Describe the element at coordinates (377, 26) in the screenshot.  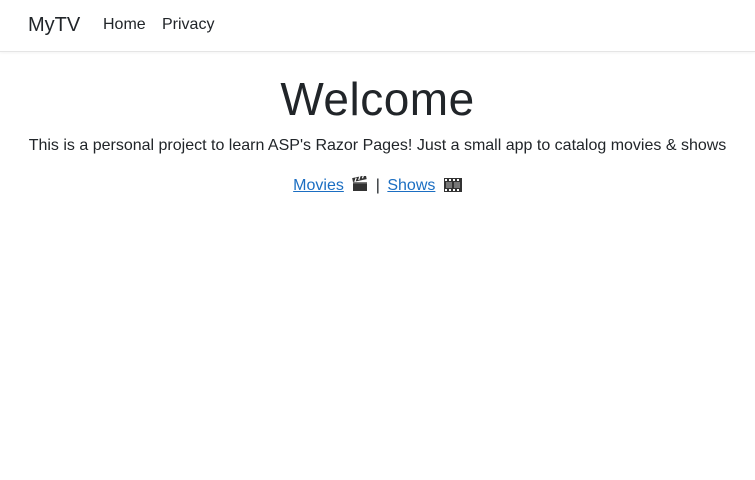
I see `navbar: MyTV Home Privacy` at that location.